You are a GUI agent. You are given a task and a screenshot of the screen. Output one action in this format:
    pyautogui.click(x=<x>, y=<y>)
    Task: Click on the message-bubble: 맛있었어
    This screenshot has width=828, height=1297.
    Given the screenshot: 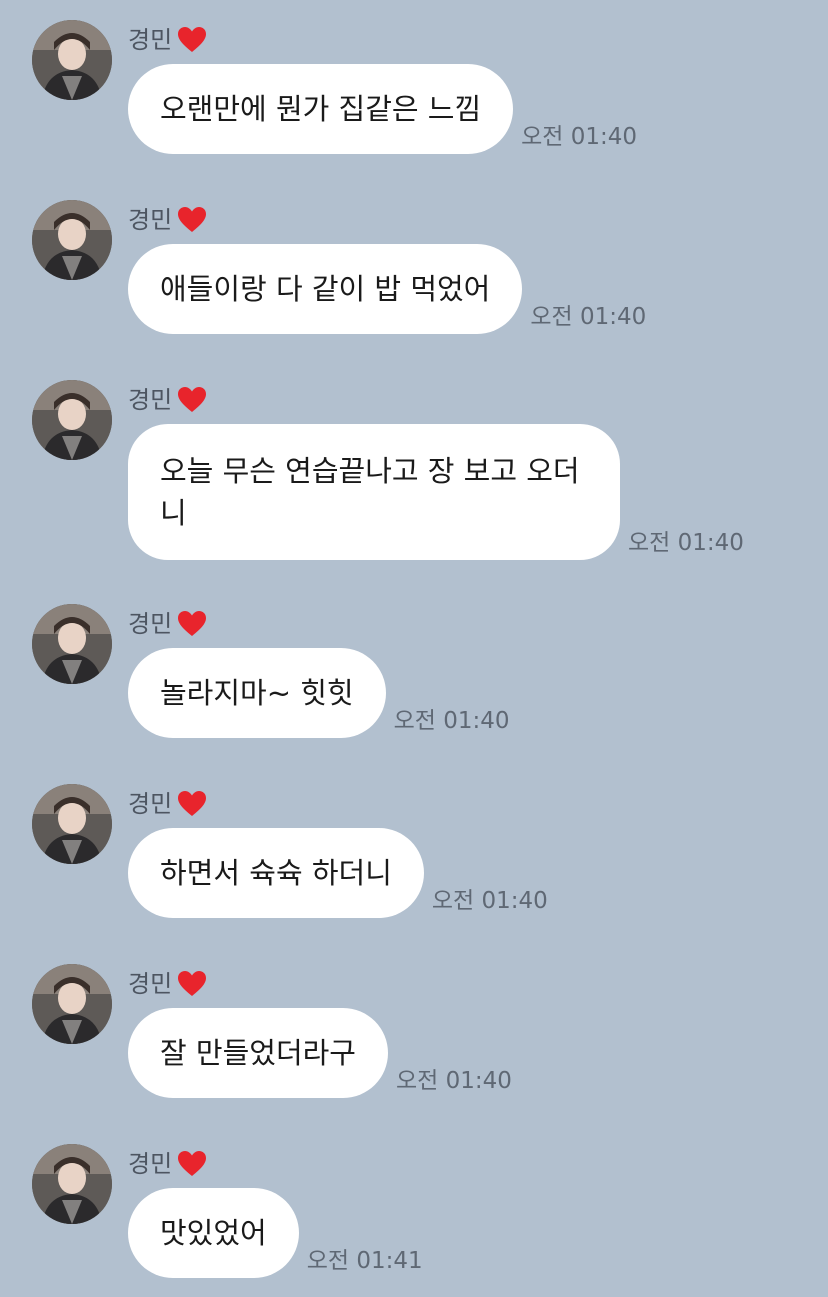 What is the action you would take?
    pyautogui.click(x=213, y=1233)
    